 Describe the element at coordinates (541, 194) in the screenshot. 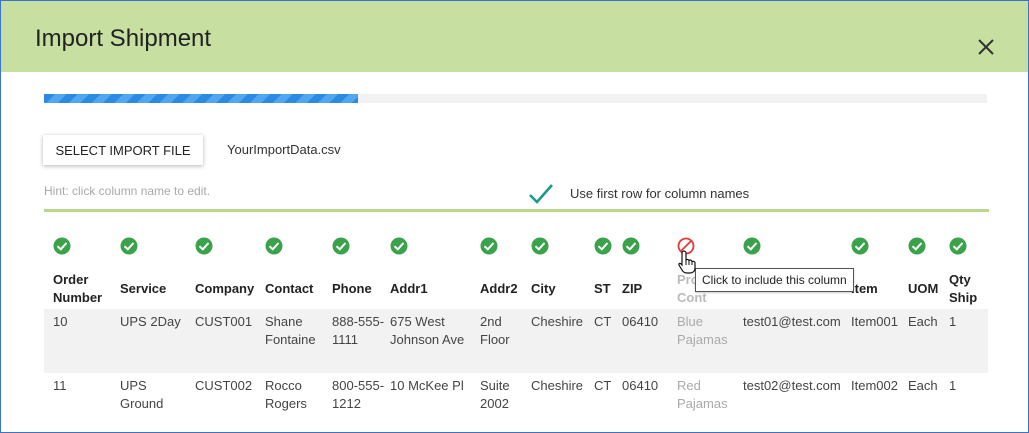

I see `first-row-checkbox-check-icon` at that location.